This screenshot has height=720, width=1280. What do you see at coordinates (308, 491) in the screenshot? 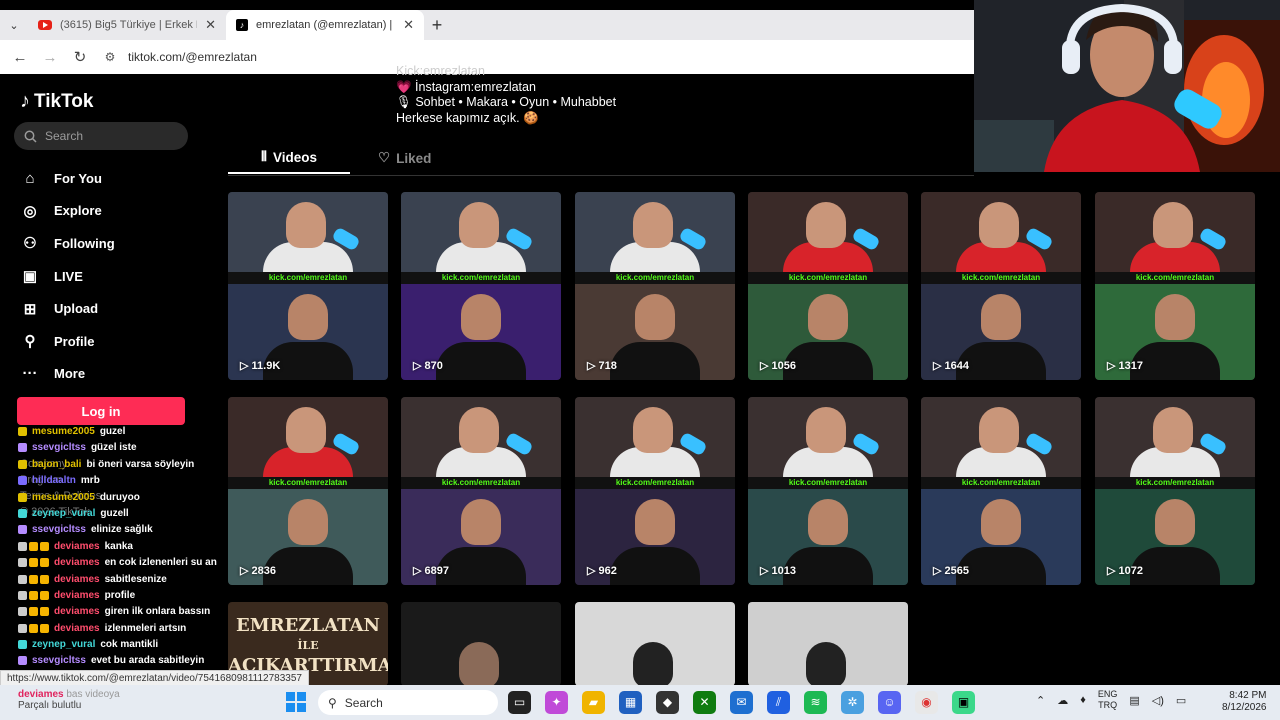
I see `video-card: kick.com/emrezlatan ▷ 2836` at bounding box center [308, 491].